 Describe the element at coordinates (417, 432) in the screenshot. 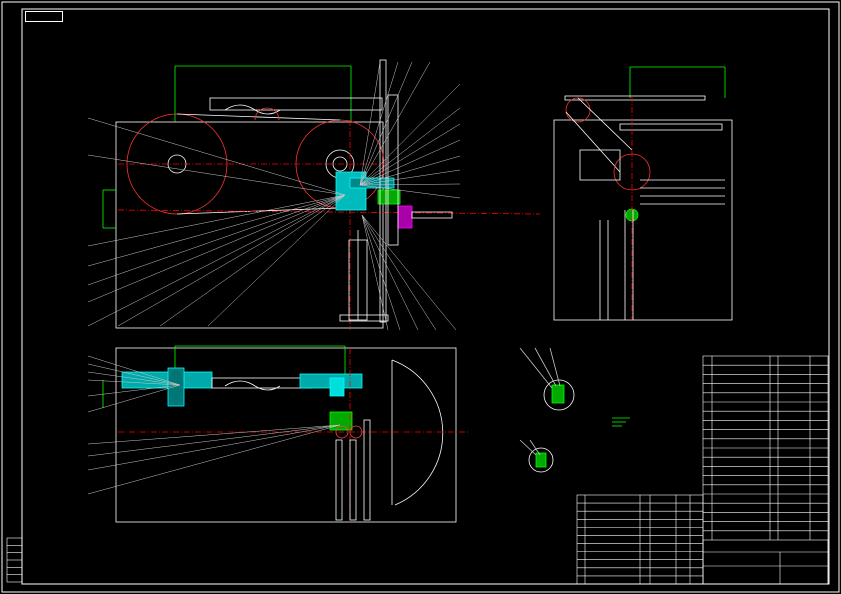

I see `top-view-disc` at that location.